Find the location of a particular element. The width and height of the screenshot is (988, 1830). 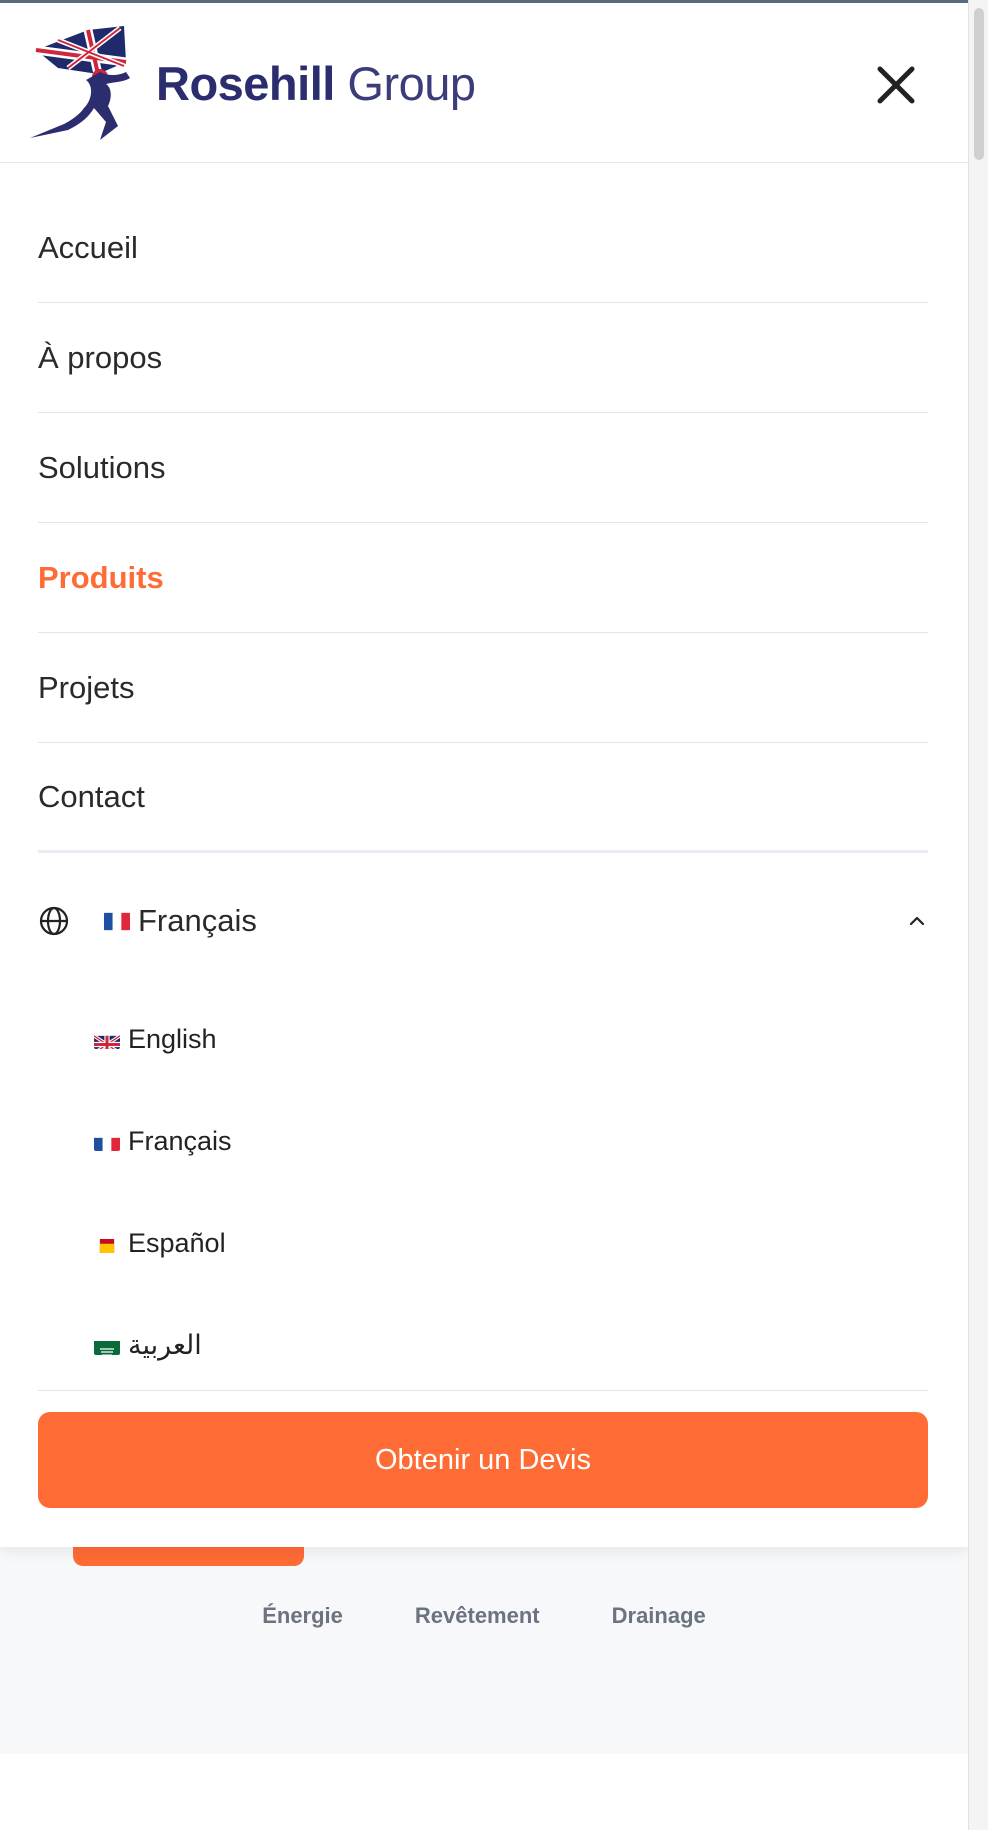

spain-flag-icon is located at coordinates (107, 1243).